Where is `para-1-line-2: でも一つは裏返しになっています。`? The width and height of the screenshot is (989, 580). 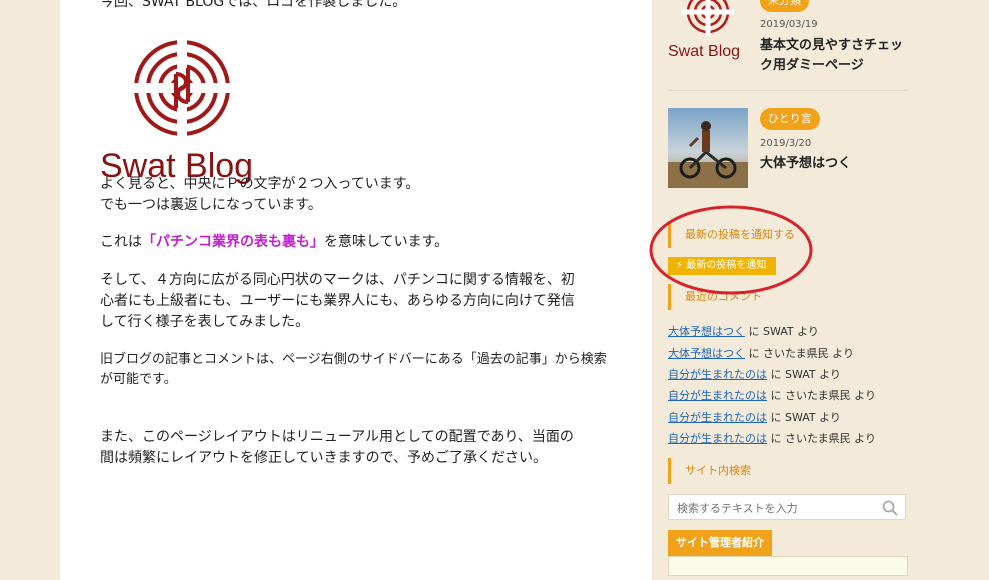 para-1-line-2: でも一つは裏返しになっています。 is located at coordinates (211, 205).